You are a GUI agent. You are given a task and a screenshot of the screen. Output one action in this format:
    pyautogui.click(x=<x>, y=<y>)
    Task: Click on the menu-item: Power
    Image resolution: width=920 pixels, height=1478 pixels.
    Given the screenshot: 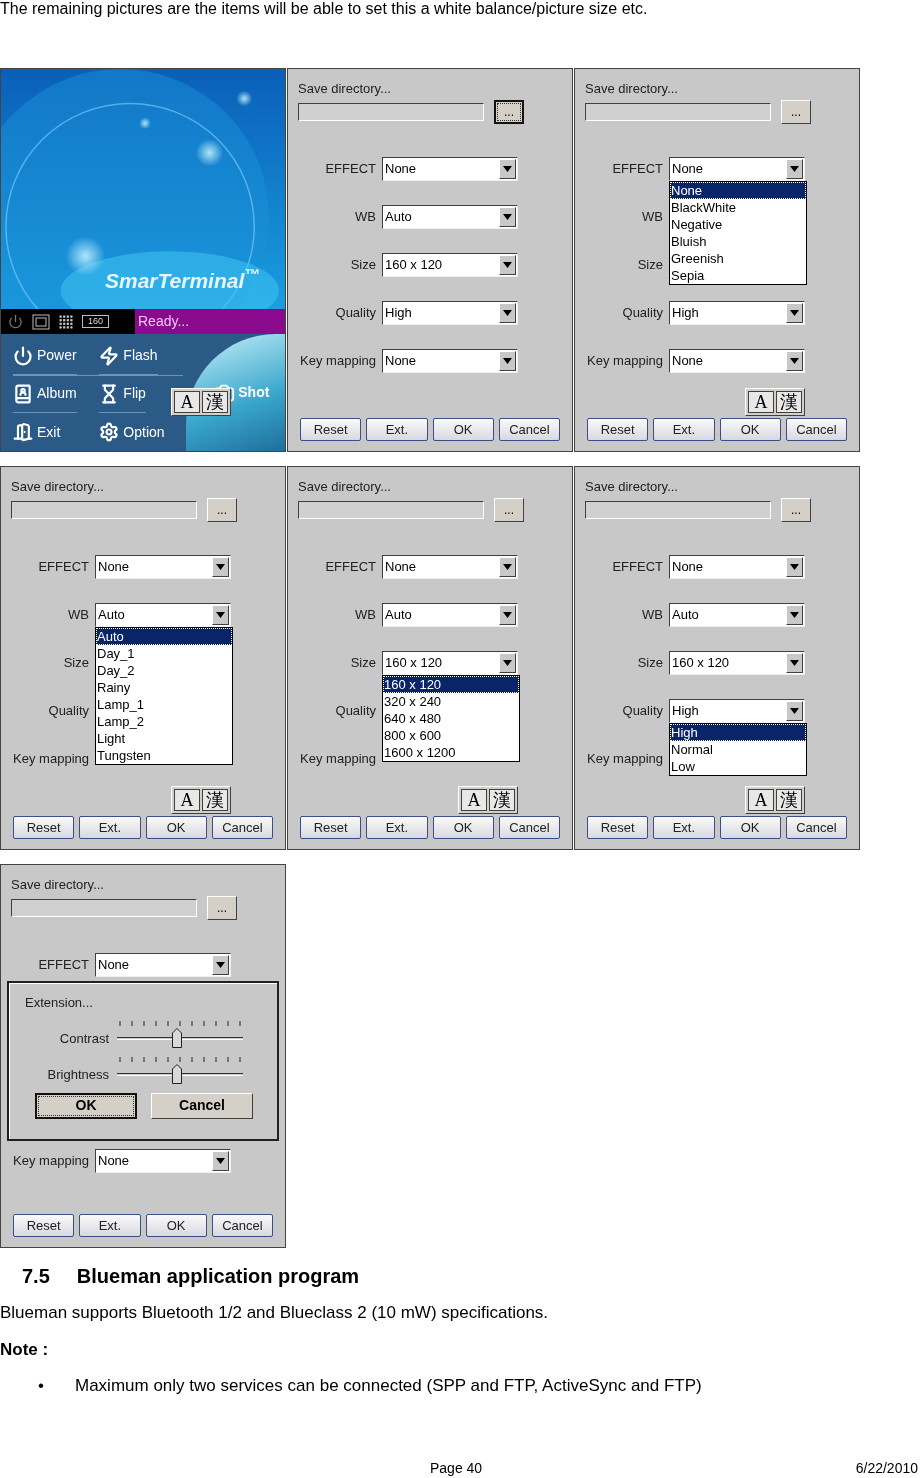 What is the action you would take?
    pyautogui.click(x=45, y=356)
    